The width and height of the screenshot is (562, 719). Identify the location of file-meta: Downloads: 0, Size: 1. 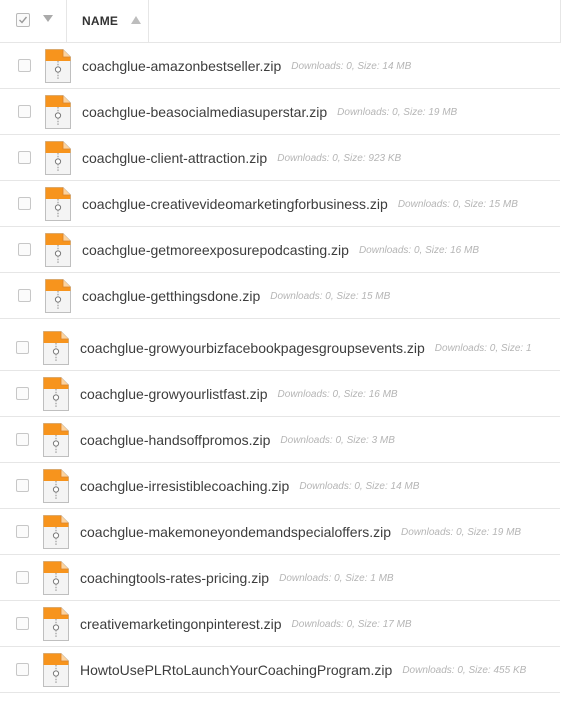
(483, 348).